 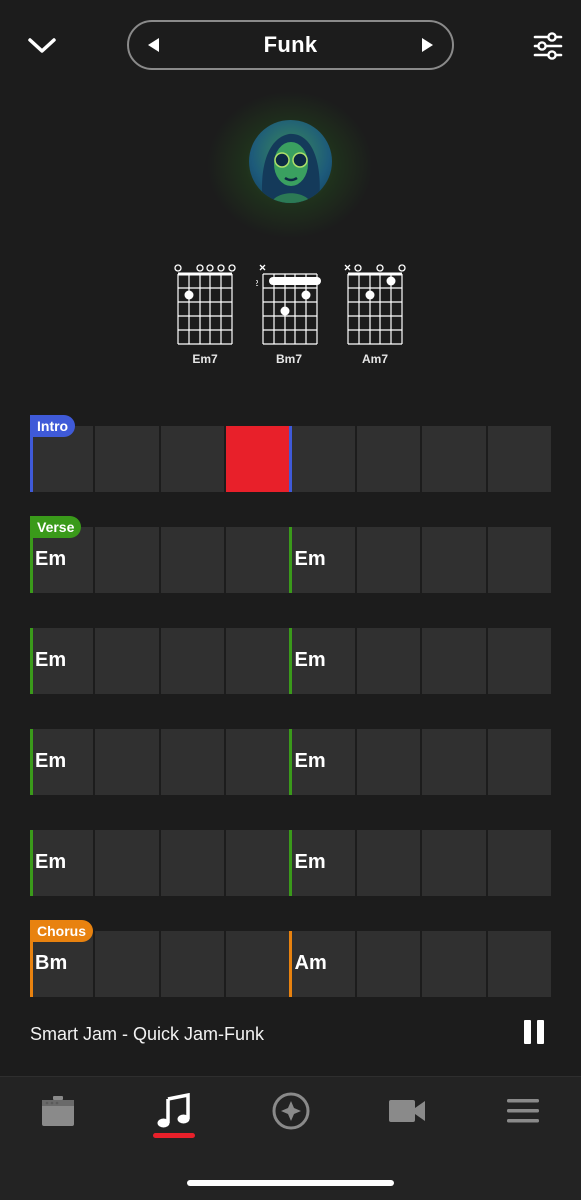 What do you see at coordinates (290, 1183) in the screenshot?
I see `home-indicator` at bounding box center [290, 1183].